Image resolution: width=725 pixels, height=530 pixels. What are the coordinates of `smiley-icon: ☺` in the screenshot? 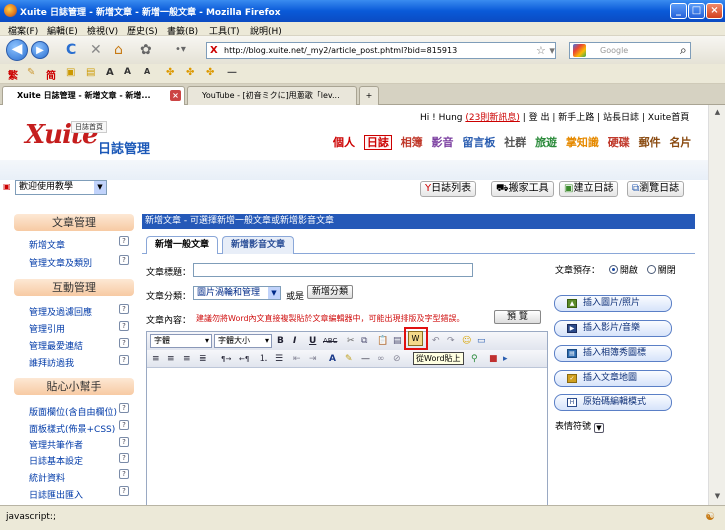 It's located at (466, 341).